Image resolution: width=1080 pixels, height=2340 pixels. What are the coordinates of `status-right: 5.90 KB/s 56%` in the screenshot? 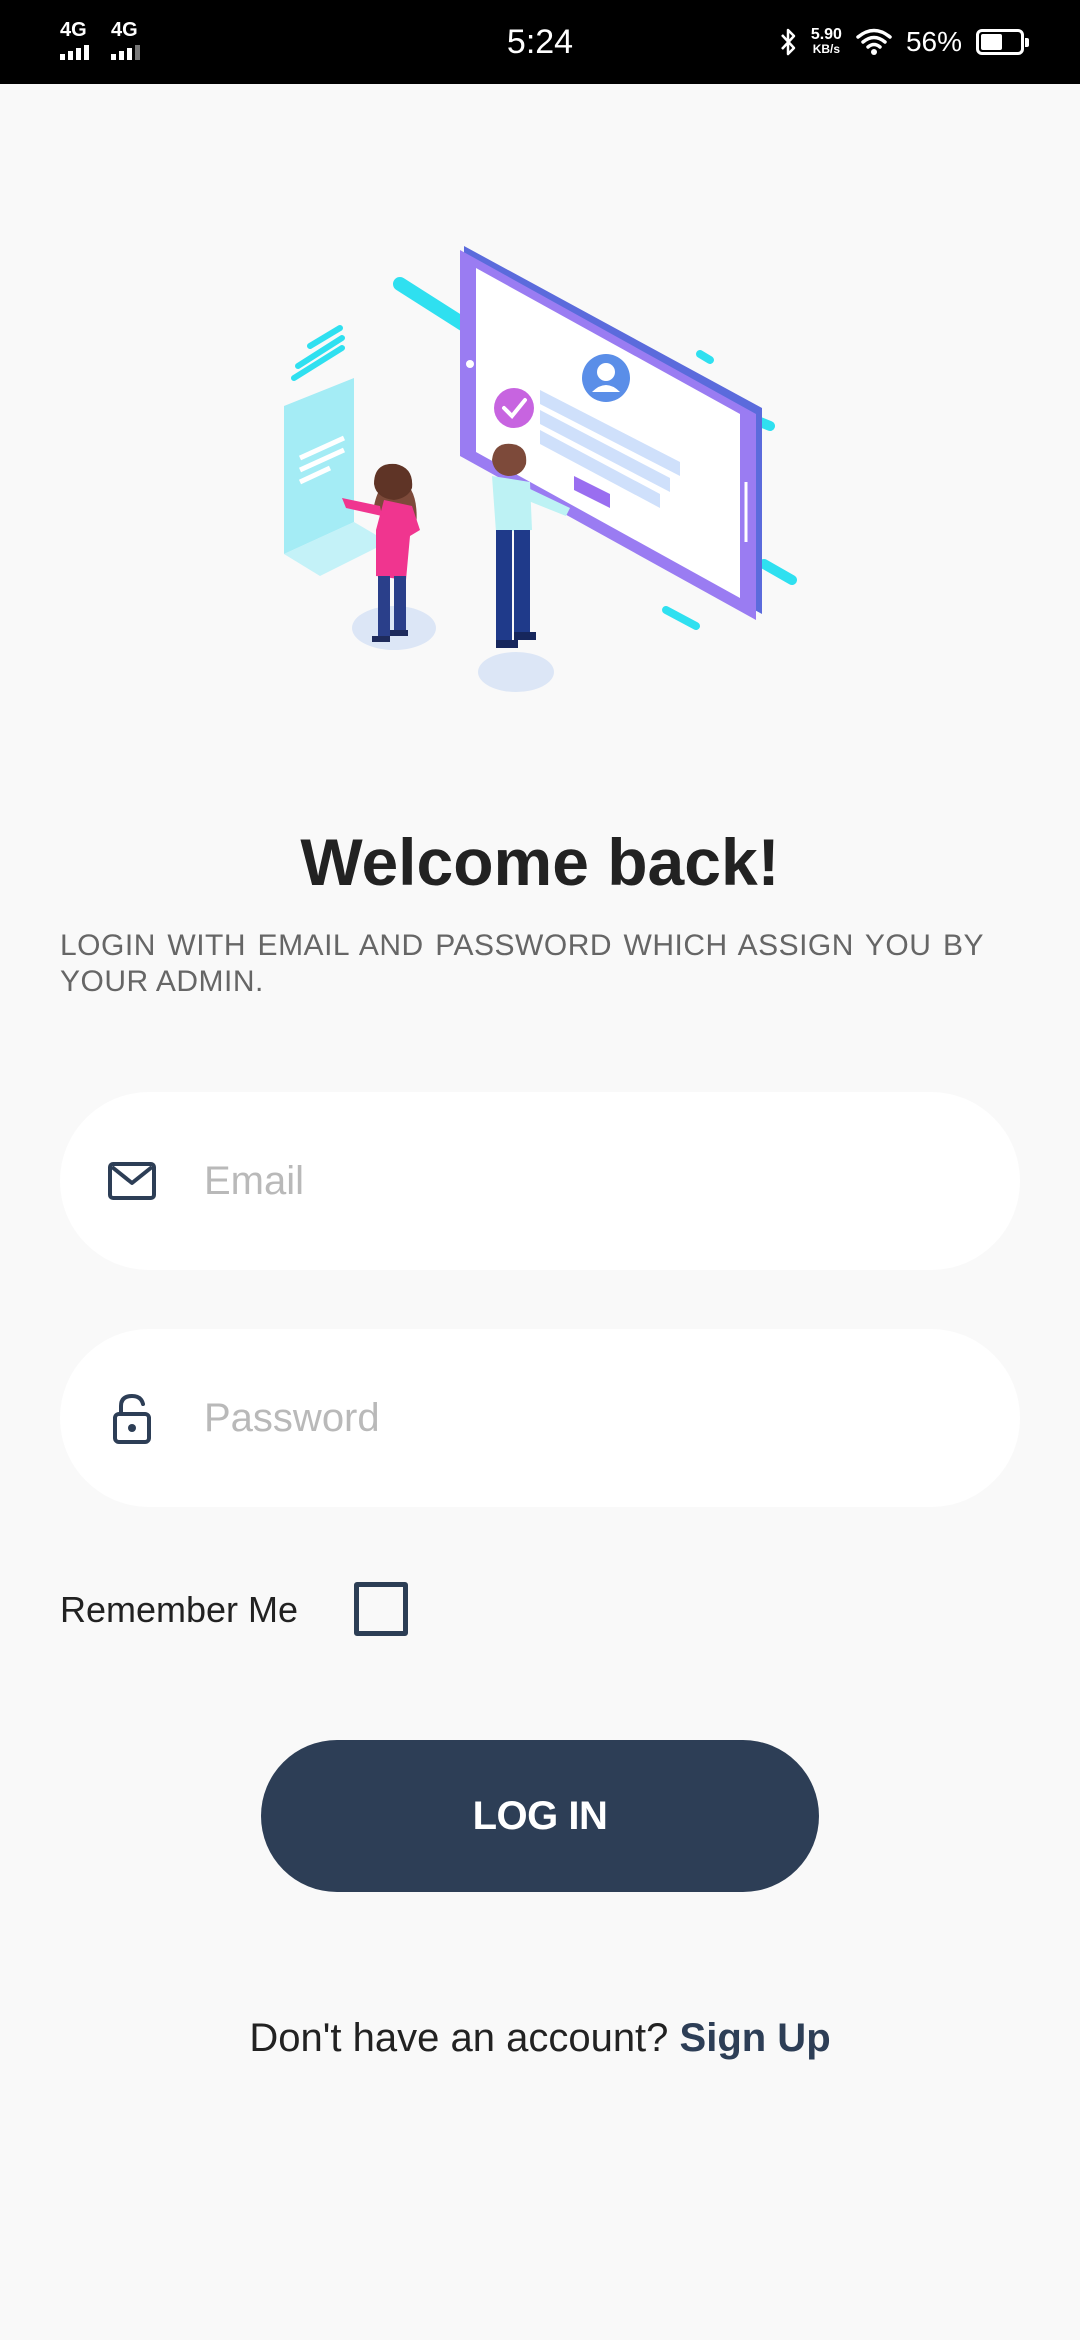 It's located at (904, 42).